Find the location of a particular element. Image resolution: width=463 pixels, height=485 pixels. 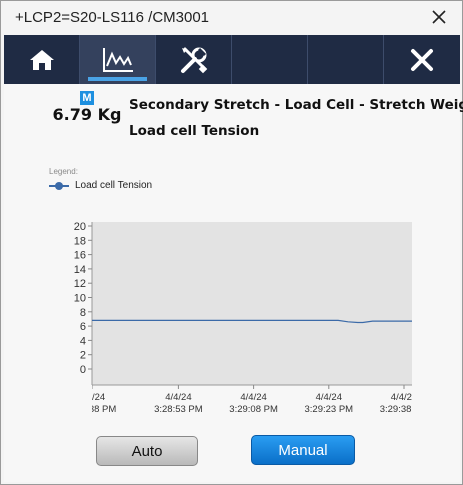

settings-button is located at coordinates (194, 59).